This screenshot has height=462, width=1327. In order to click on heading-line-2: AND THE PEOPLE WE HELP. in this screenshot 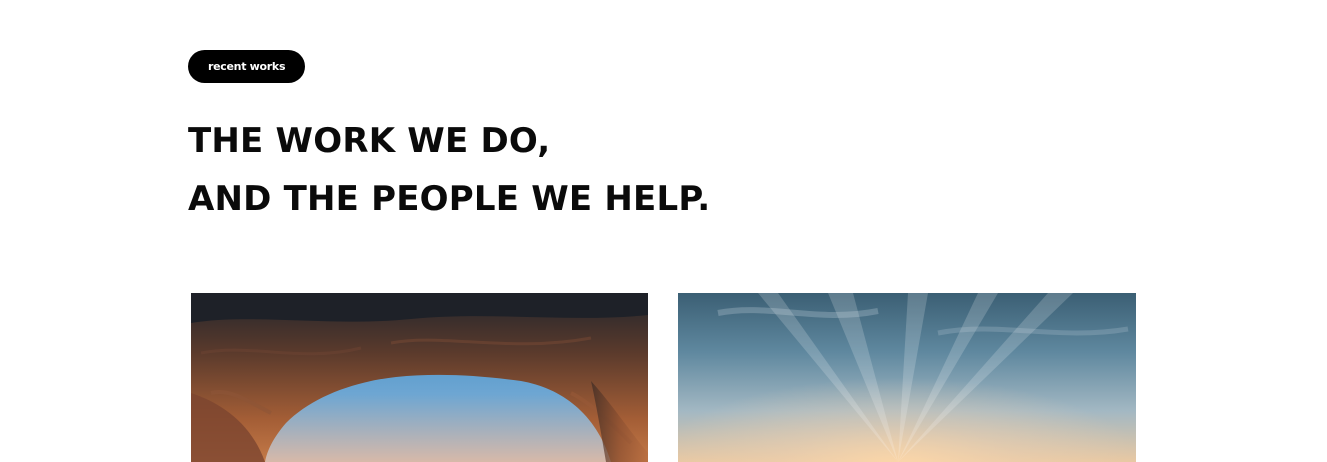, I will do `click(449, 199)`.